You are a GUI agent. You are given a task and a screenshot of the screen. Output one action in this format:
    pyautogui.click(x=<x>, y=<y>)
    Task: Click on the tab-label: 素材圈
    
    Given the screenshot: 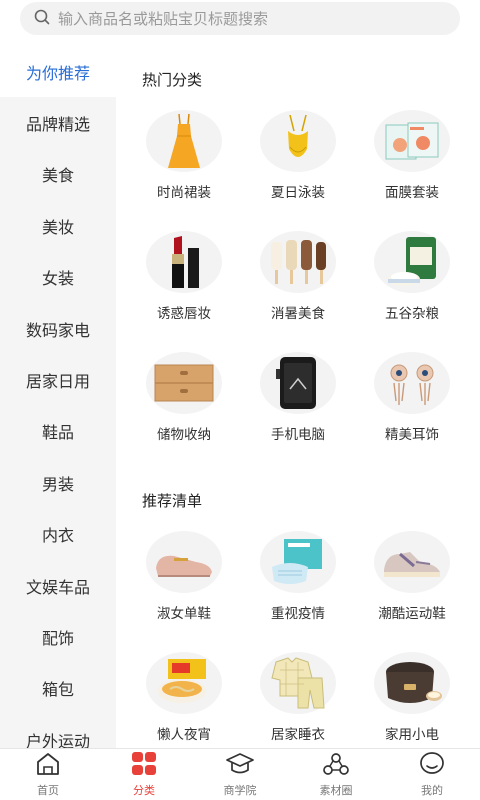 What is the action you would take?
    pyautogui.click(x=336, y=790)
    